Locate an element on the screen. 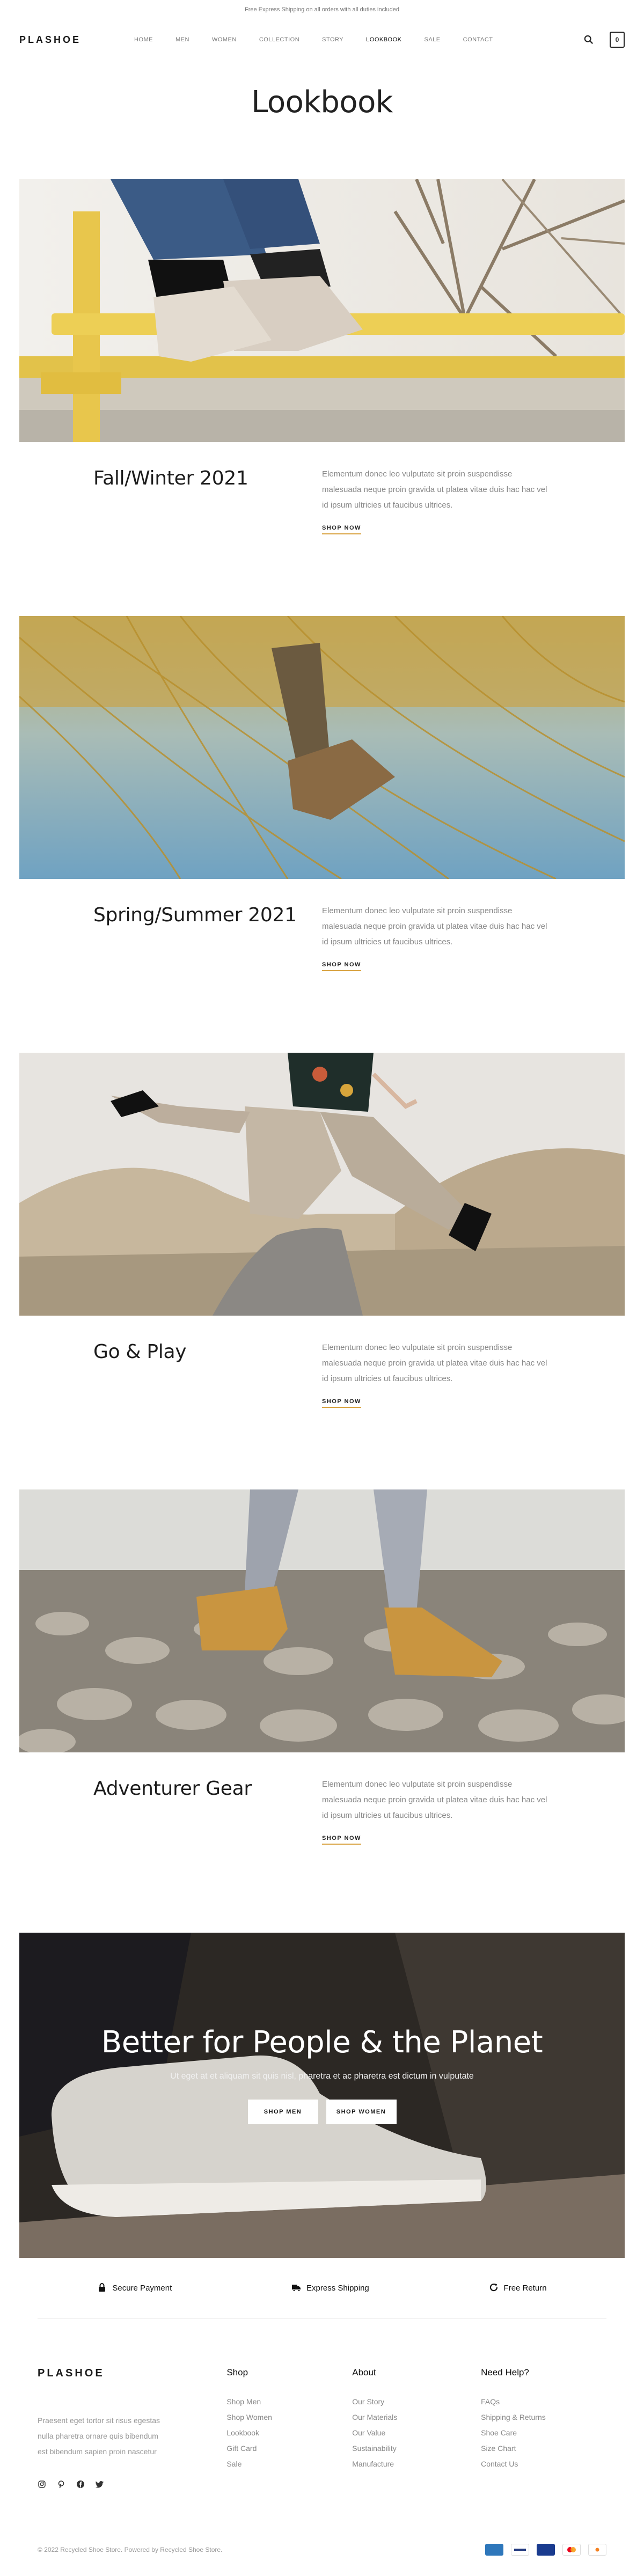 This screenshot has height=2576, width=644. footer-link: Manufacture is located at coordinates (416, 2464).